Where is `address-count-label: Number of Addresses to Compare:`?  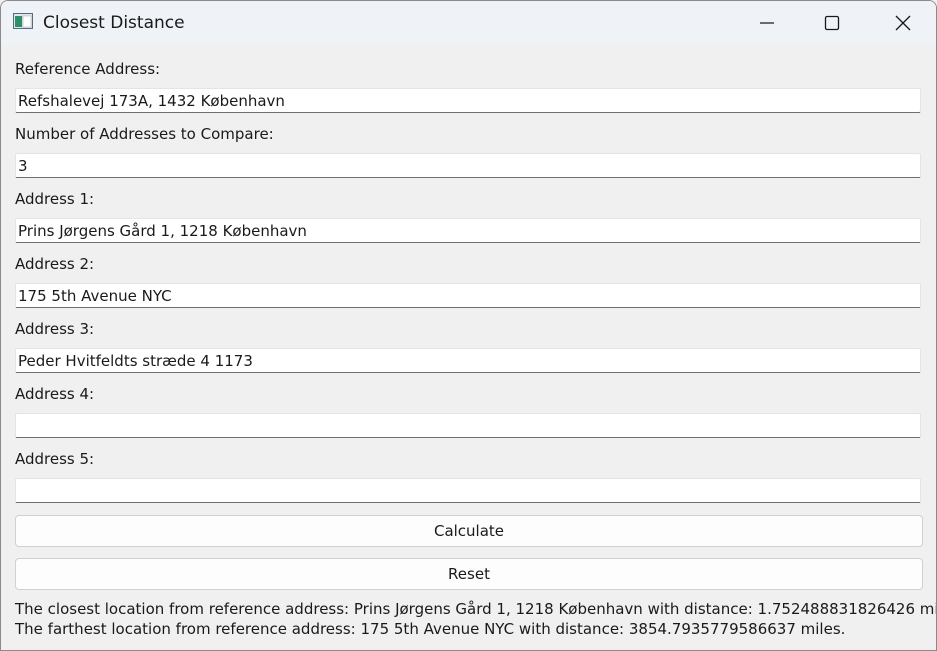
address-count-label: Number of Addresses to Compare: is located at coordinates (144, 134).